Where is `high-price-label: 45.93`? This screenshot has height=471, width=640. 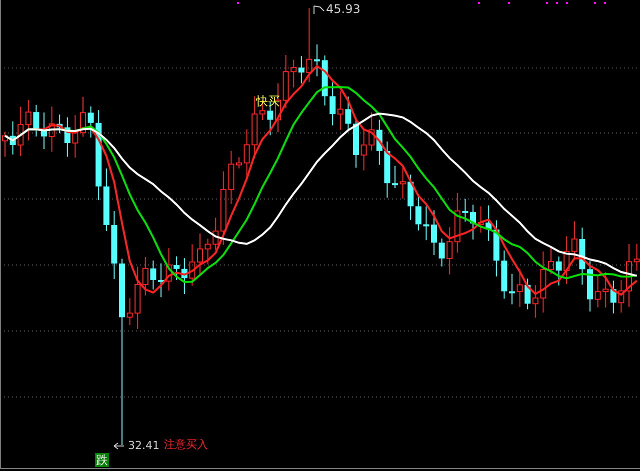 high-price-label: 45.93 is located at coordinates (343, 9).